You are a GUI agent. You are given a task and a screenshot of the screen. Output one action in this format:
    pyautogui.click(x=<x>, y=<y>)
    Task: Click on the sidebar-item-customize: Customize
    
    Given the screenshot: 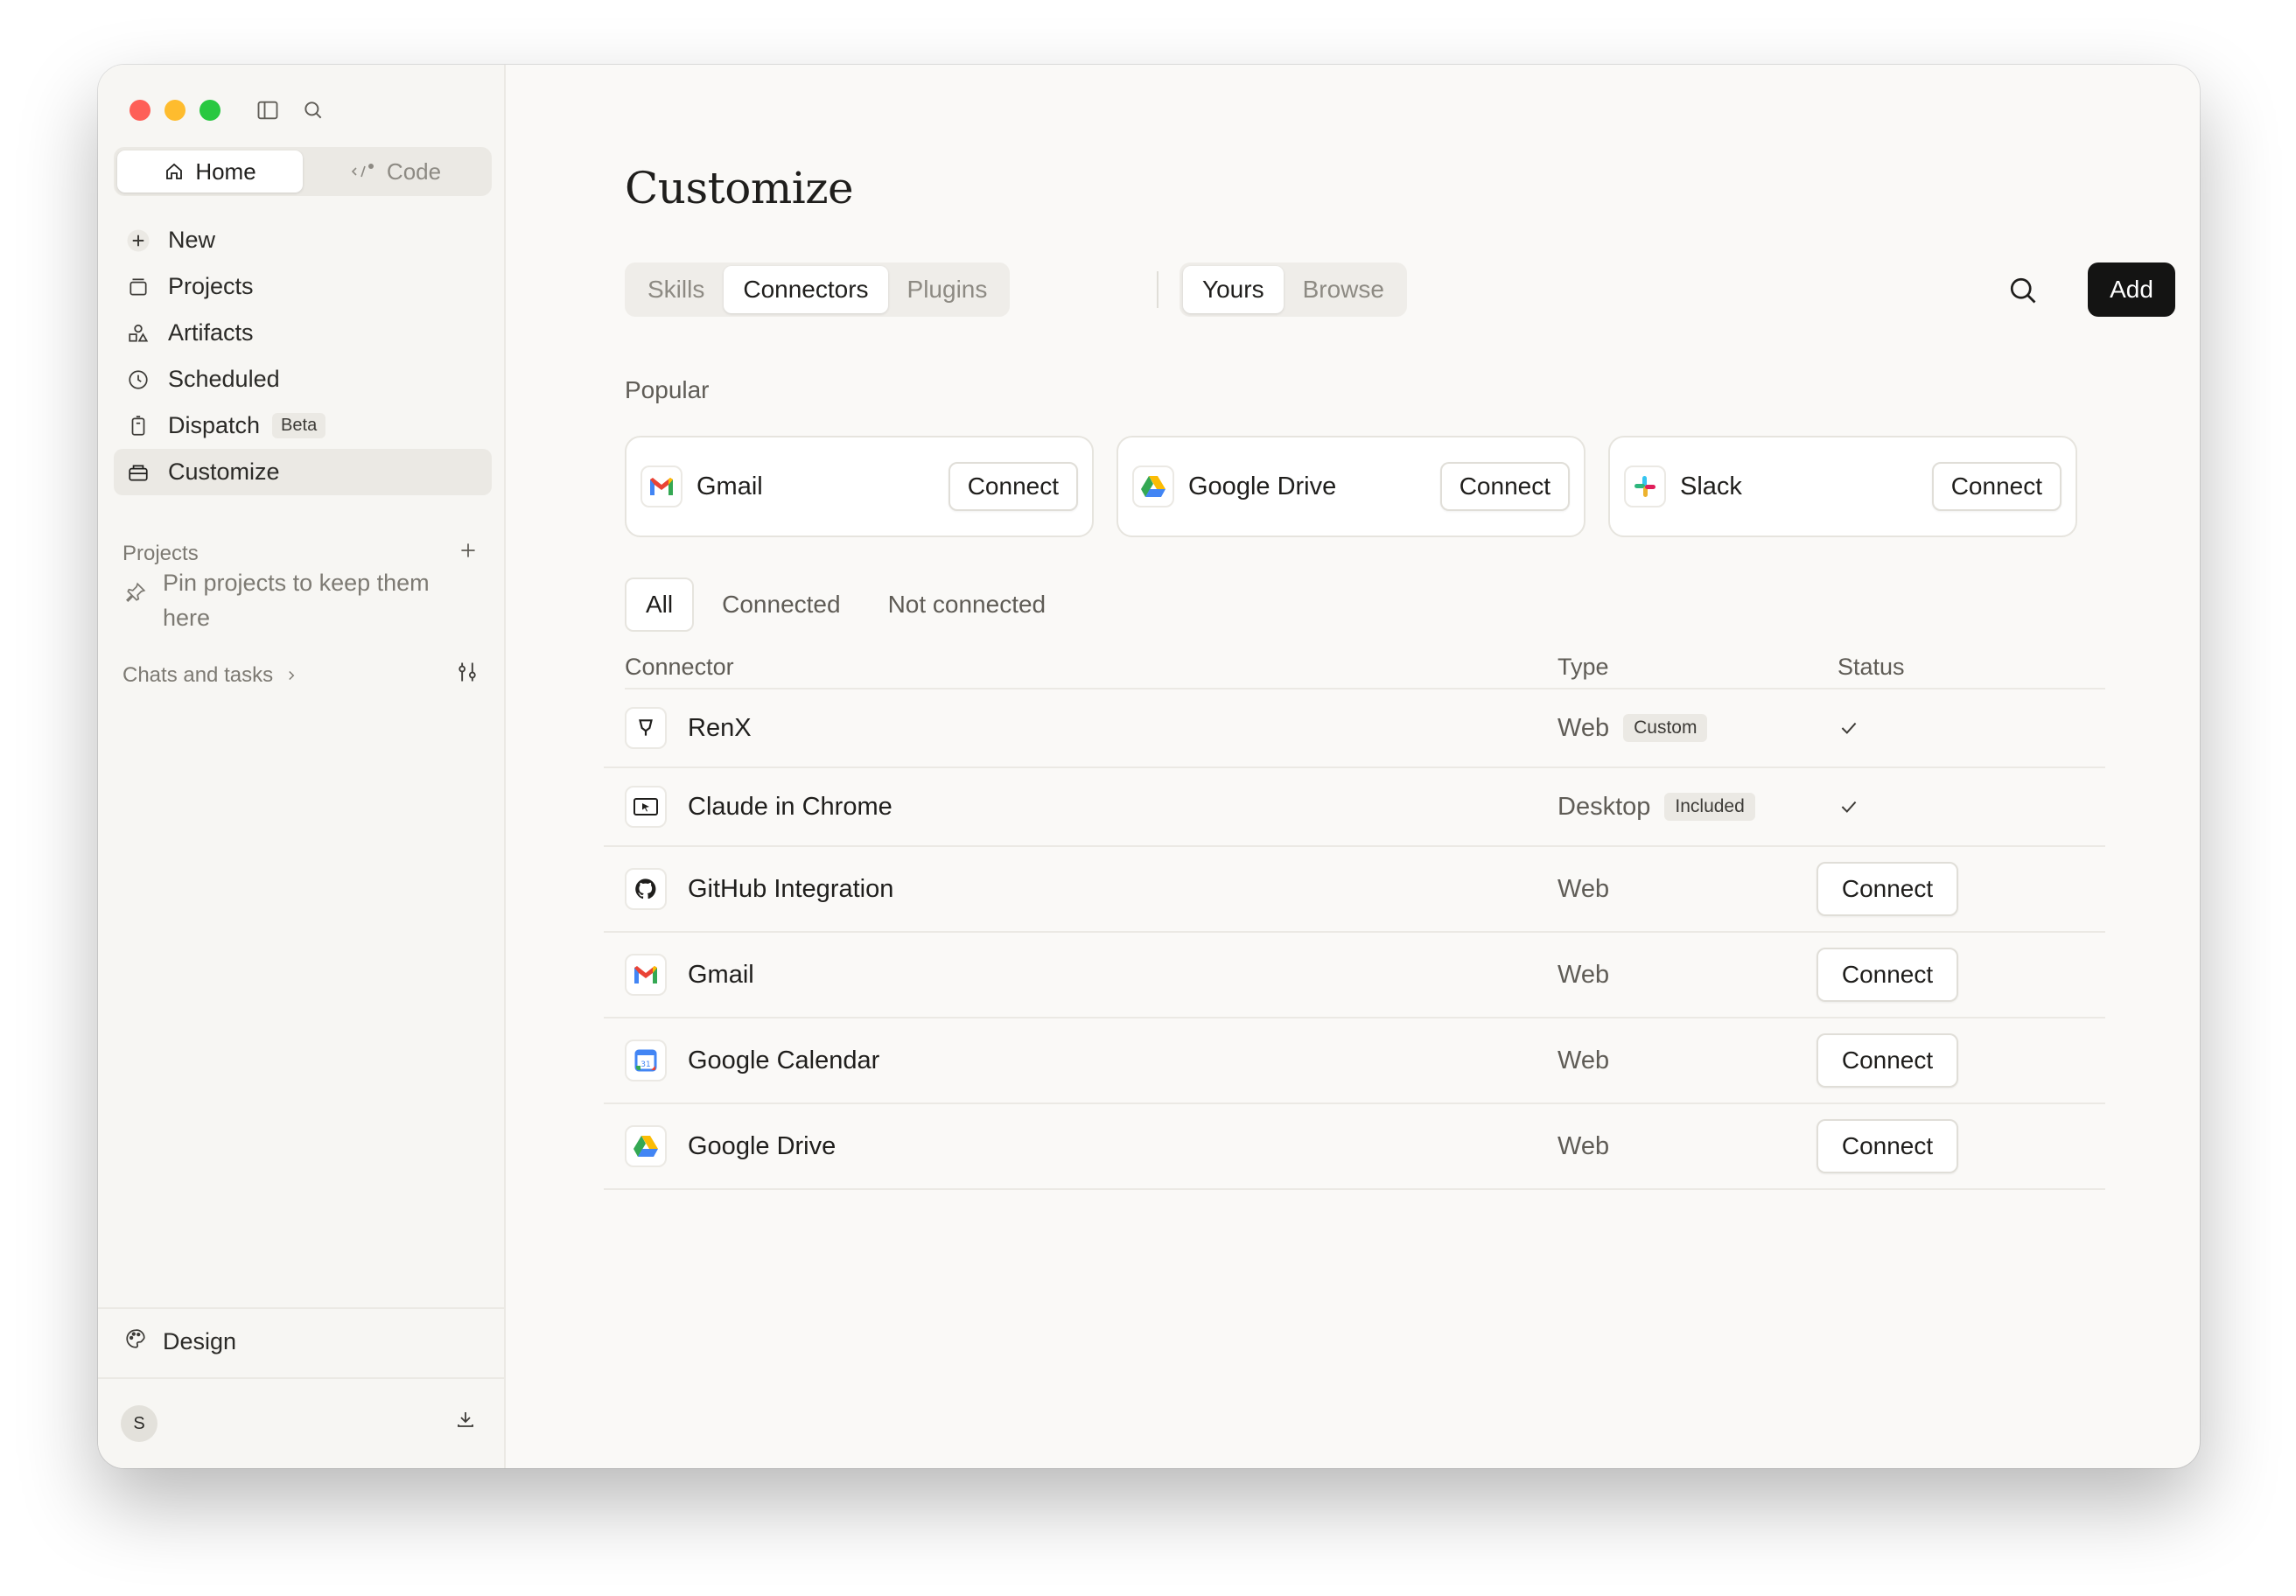 What is the action you would take?
    pyautogui.click(x=303, y=472)
    